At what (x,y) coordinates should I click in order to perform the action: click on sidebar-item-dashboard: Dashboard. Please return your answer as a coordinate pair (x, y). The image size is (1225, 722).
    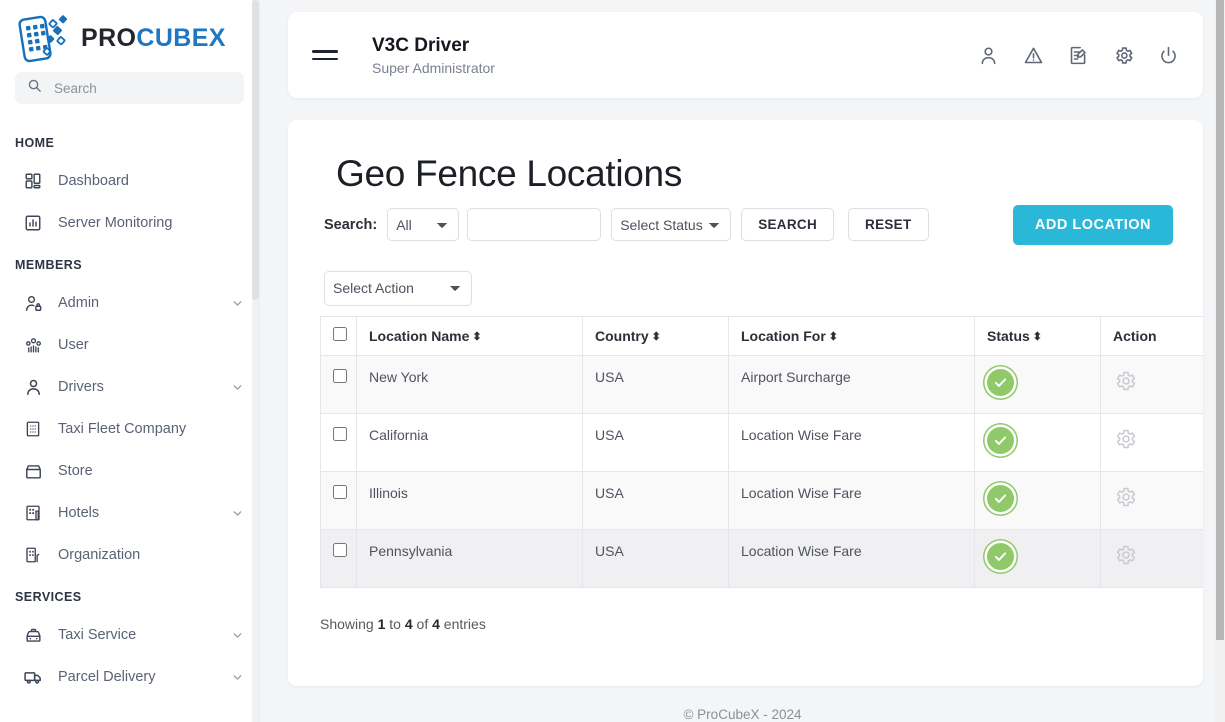
    Looking at the image, I should click on (129, 181).